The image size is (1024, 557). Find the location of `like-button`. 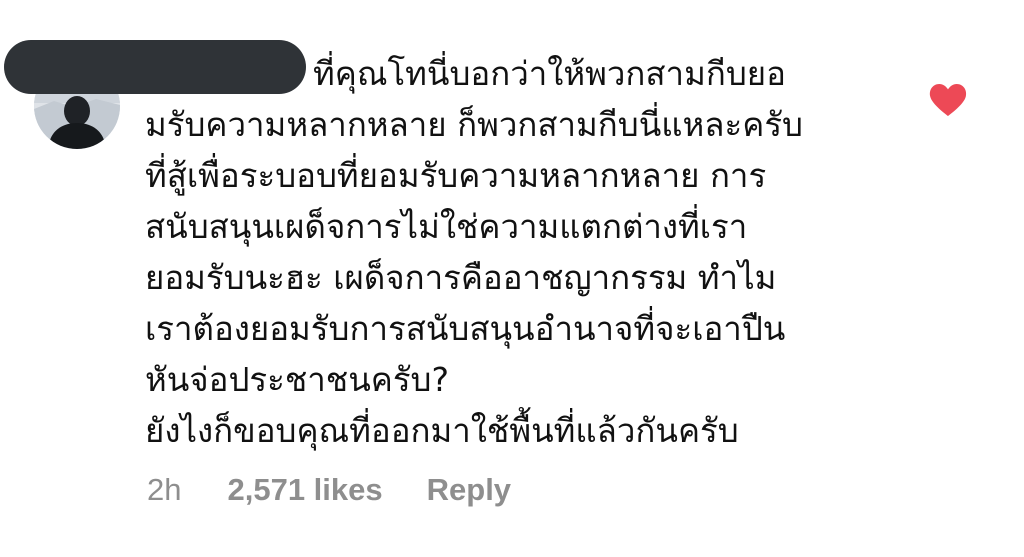

like-button is located at coordinates (948, 100).